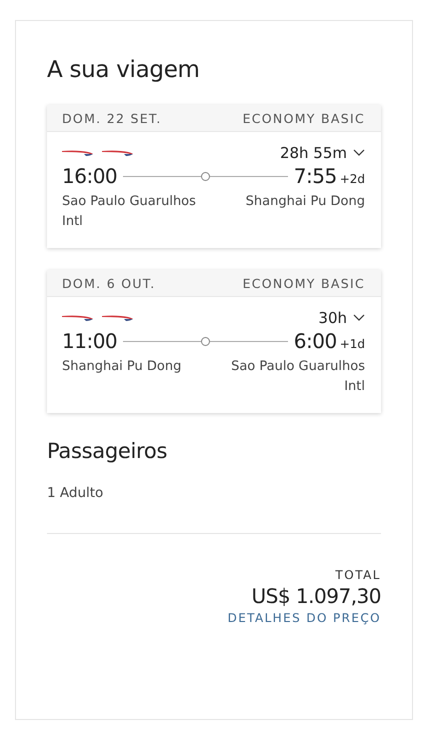 This screenshot has height=750, width=431. What do you see at coordinates (109, 283) in the screenshot?
I see `flight-date: DOM. 6 OUT.` at bounding box center [109, 283].